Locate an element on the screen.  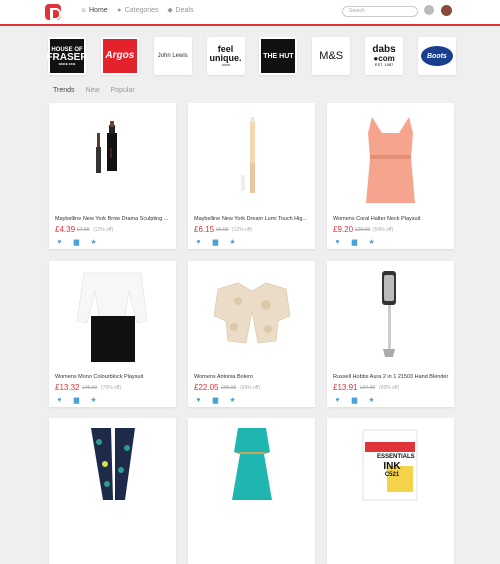
store-argos: Argos is located at coordinates (119, 56).